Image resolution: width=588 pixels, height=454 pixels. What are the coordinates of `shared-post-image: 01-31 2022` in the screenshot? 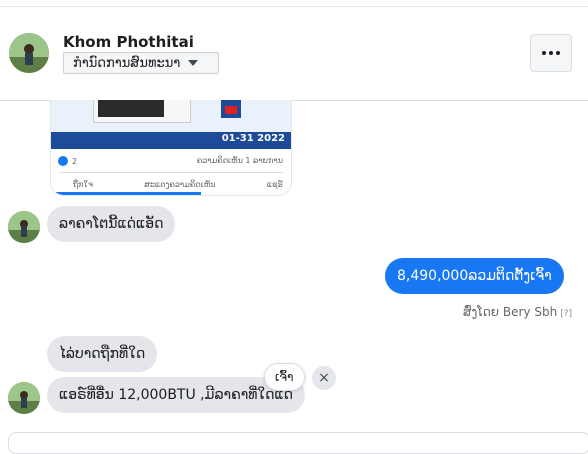 It's located at (171, 124).